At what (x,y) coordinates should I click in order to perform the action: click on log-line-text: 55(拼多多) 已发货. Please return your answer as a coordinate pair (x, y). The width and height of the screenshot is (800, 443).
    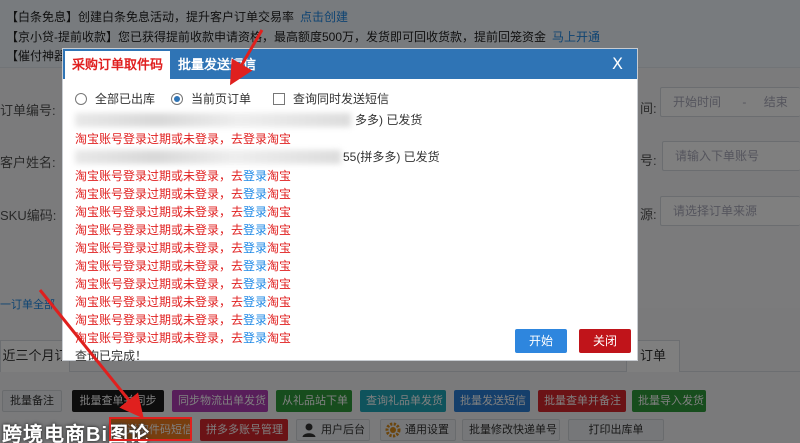
    Looking at the image, I should click on (391, 157).